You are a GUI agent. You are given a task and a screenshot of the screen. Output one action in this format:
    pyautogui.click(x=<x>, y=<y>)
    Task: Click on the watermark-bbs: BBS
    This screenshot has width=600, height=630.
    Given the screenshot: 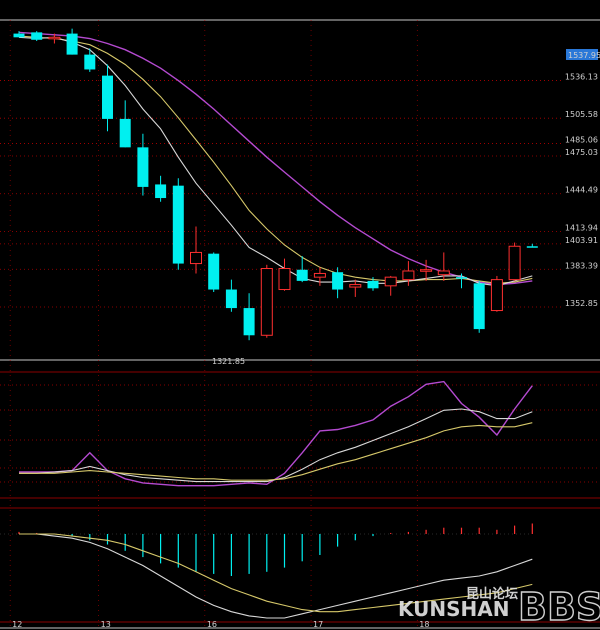 What is the action you would take?
    pyautogui.click(x=559, y=607)
    